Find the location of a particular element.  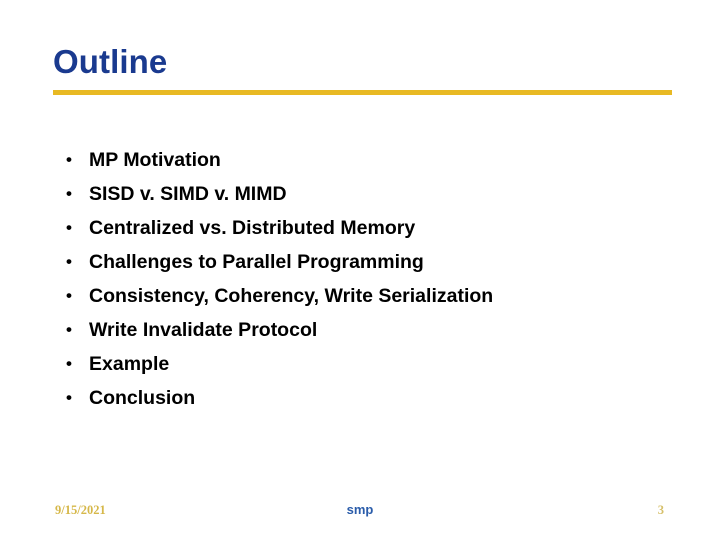

list-item-label: Centralized vs. Distributed Memory is located at coordinates (252, 228).